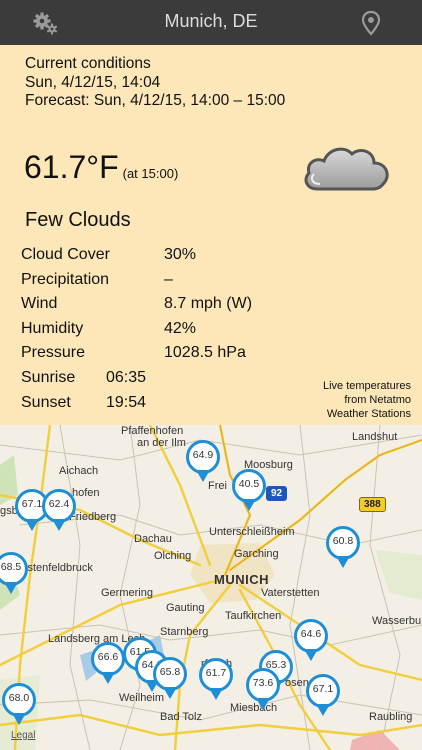  What do you see at coordinates (170, 672) in the screenshot?
I see `pin-value: 65.8` at bounding box center [170, 672].